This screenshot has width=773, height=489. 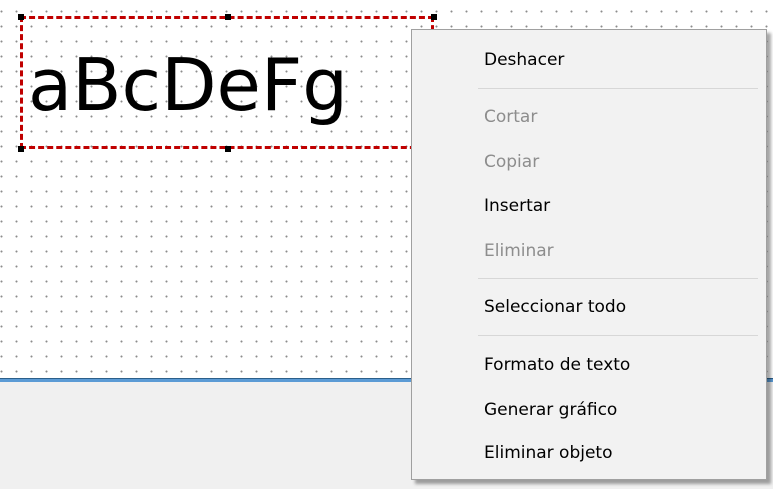 What do you see at coordinates (510, 117) in the screenshot?
I see `menu-item-cortar: Cortar` at bounding box center [510, 117].